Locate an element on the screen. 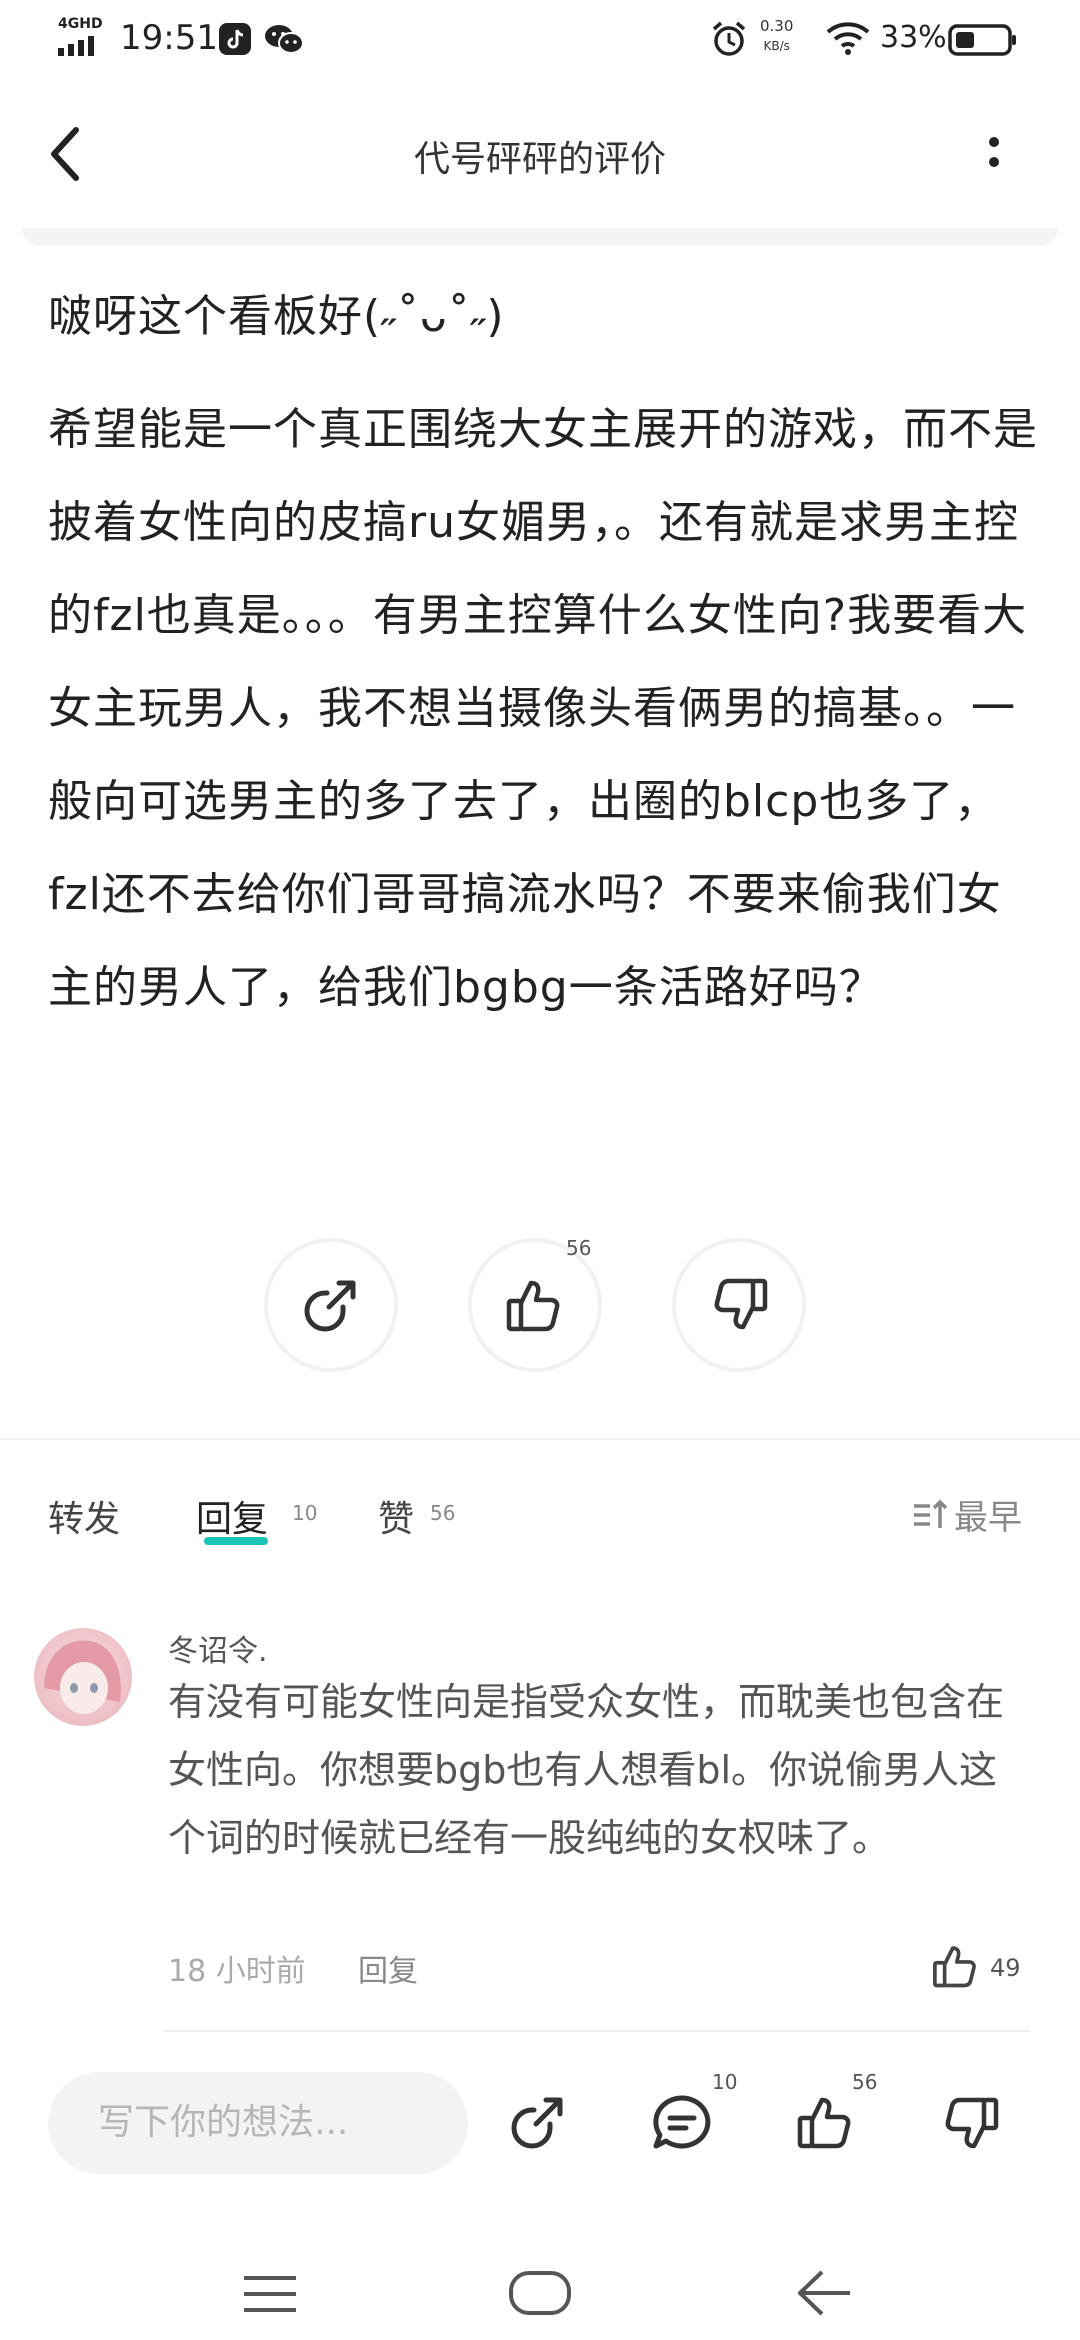 This screenshot has height=2340, width=1080. system-nav-bar is located at coordinates (540, 2290).